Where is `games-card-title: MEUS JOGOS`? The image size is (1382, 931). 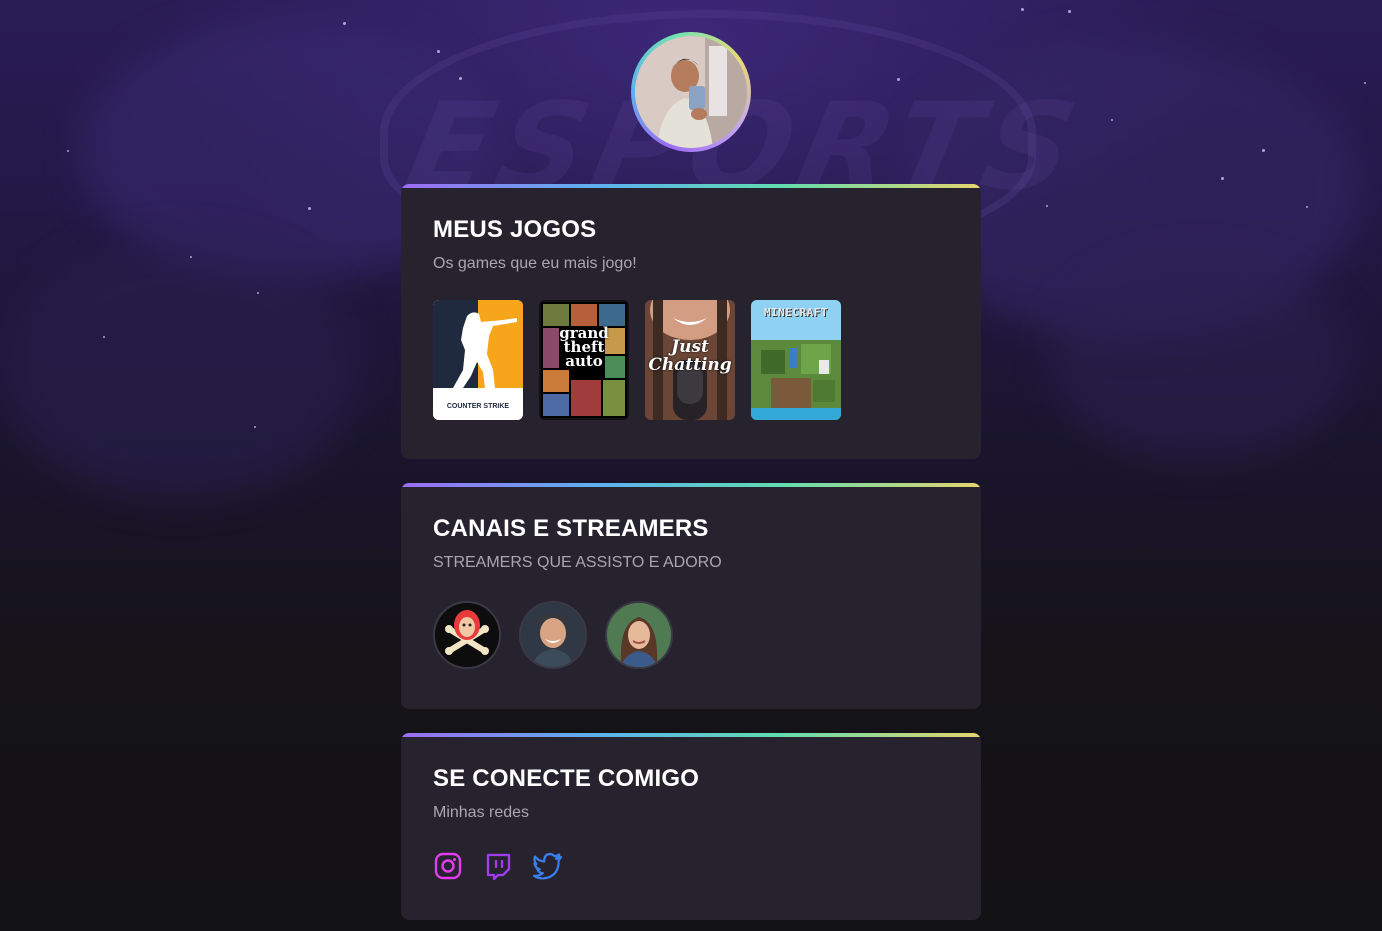 games-card-title: MEUS JOGOS is located at coordinates (515, 229).